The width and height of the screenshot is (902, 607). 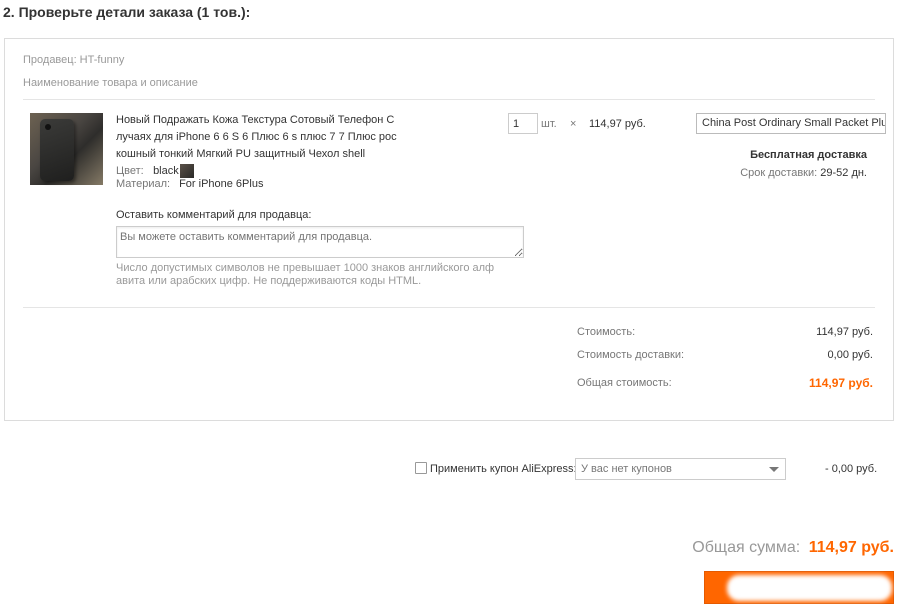 What do you see at coordinates (808, 155) in the screenshot?
I see `free-shipping-label: Бесплатная доставка` at bounding box center [808, 155].